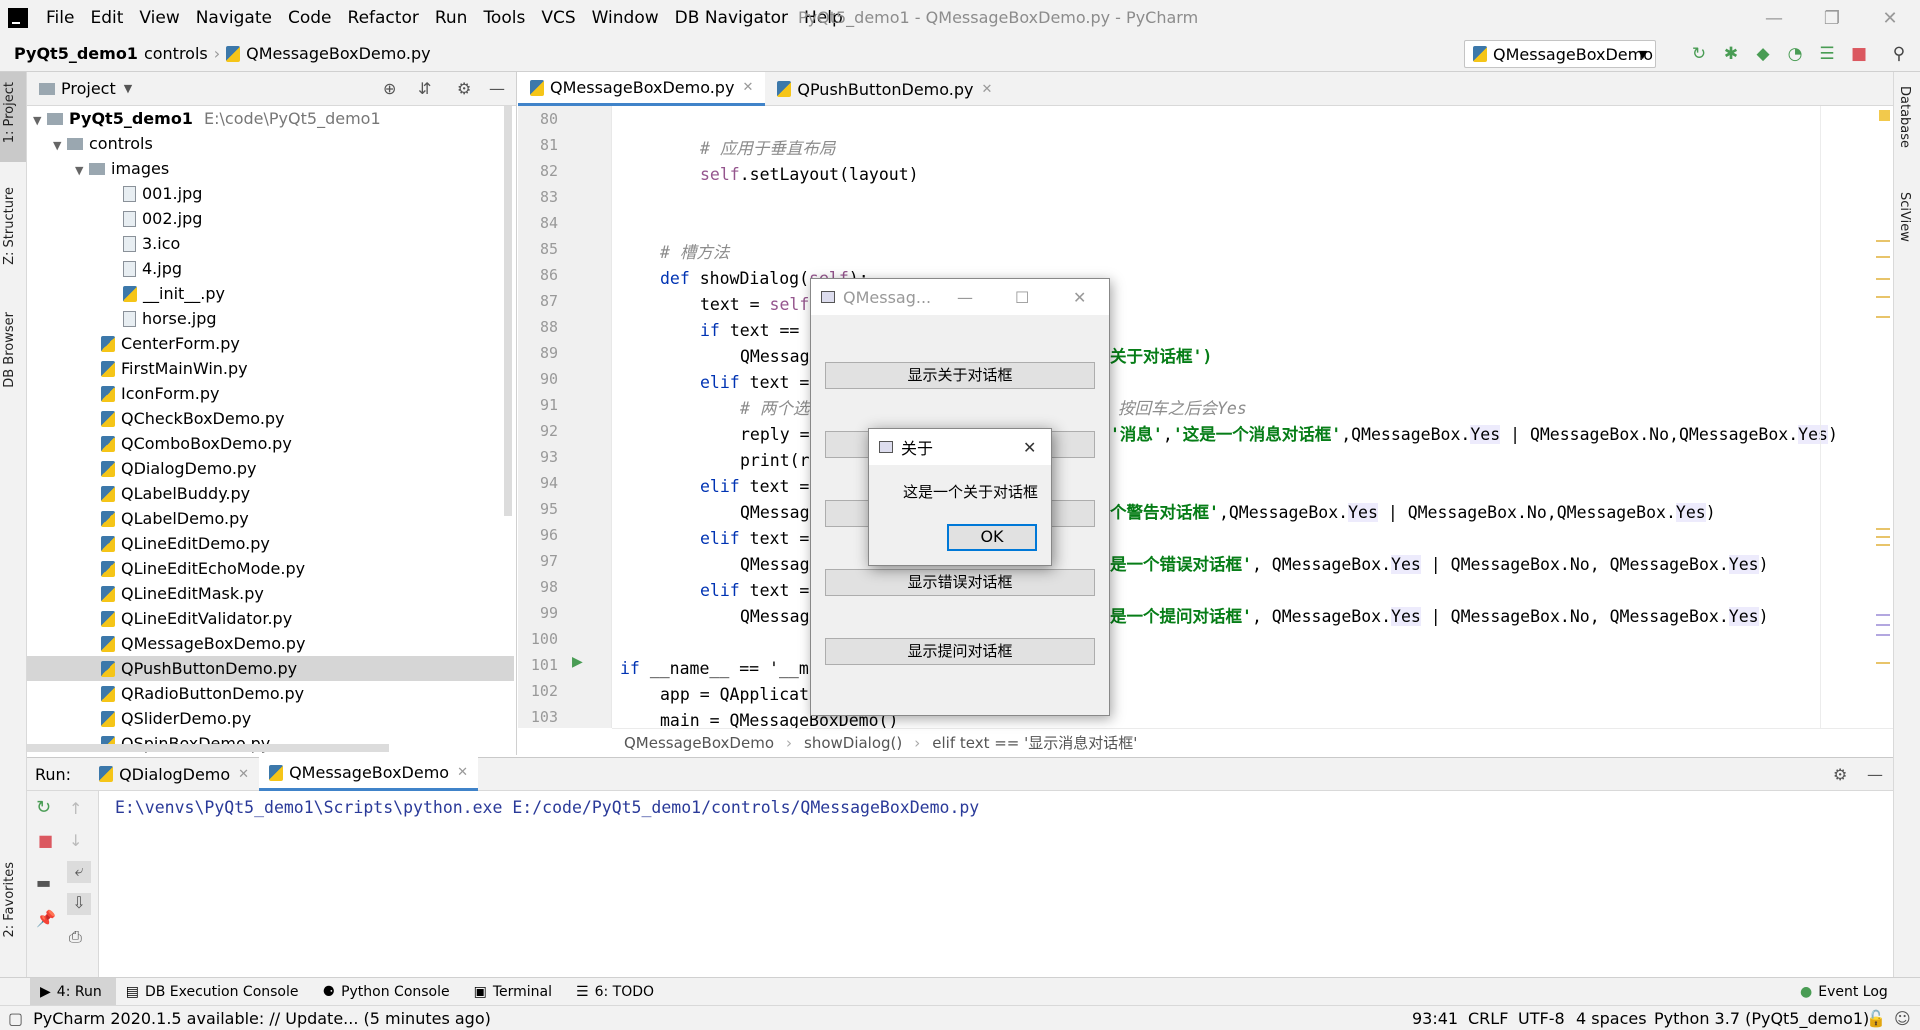  I want to click on pin-icon: 📌, so click(46, 918).